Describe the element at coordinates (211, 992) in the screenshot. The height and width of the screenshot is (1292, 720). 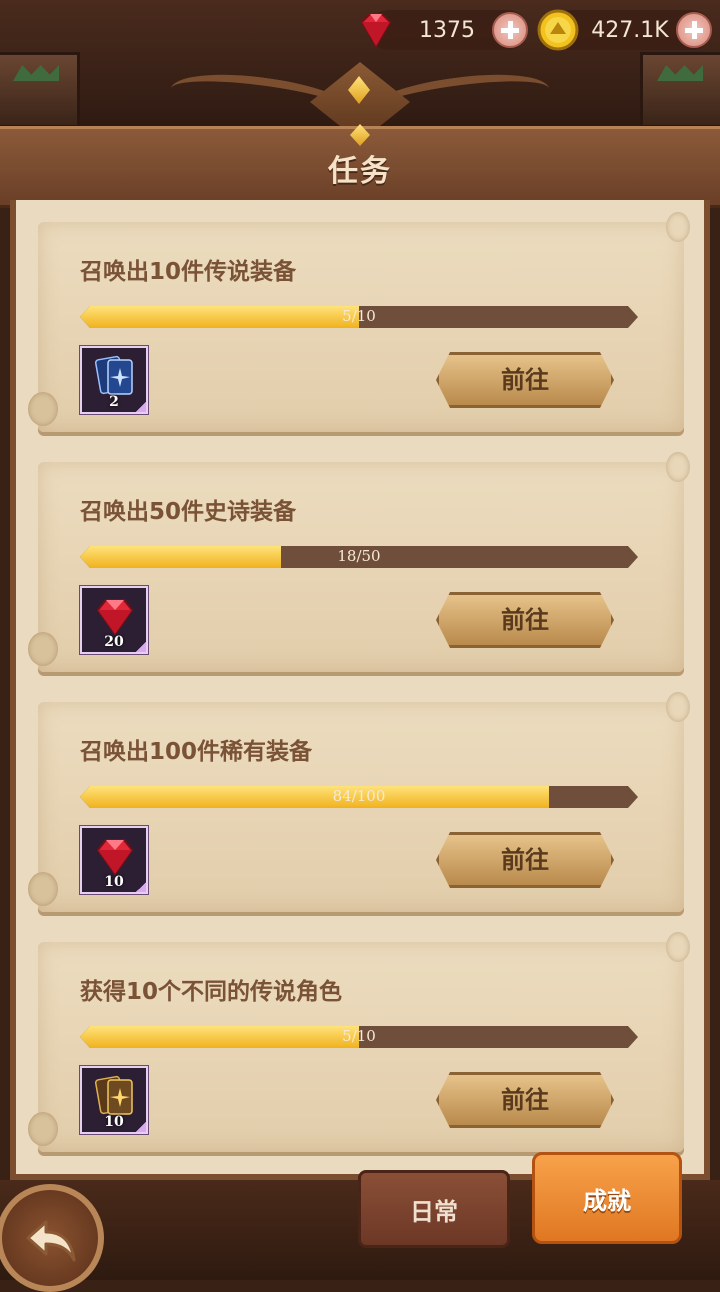
I see `task-title: 获得10个不同的传说角色` at that location.